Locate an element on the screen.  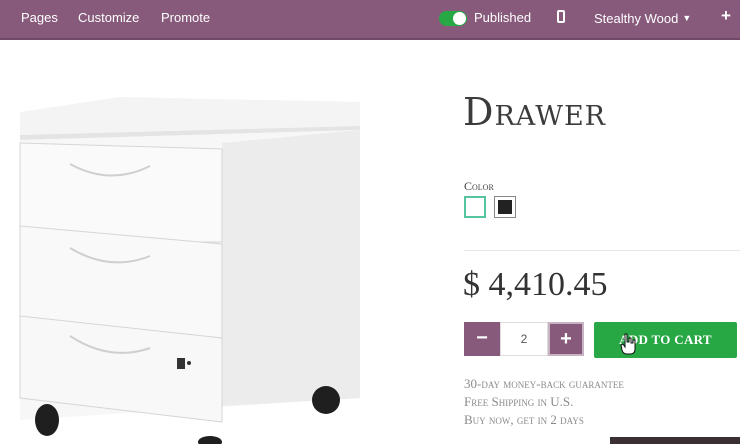
swatch-white is located at coordinates (475, 207).